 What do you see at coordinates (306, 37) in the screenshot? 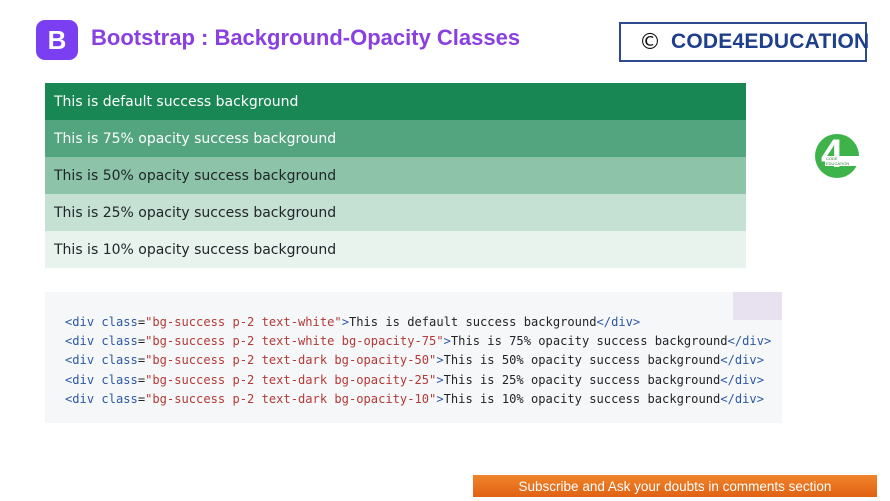
I see `page-title: Bootstrap : Background-Opacity Classes` at bounding box center [306, 37].